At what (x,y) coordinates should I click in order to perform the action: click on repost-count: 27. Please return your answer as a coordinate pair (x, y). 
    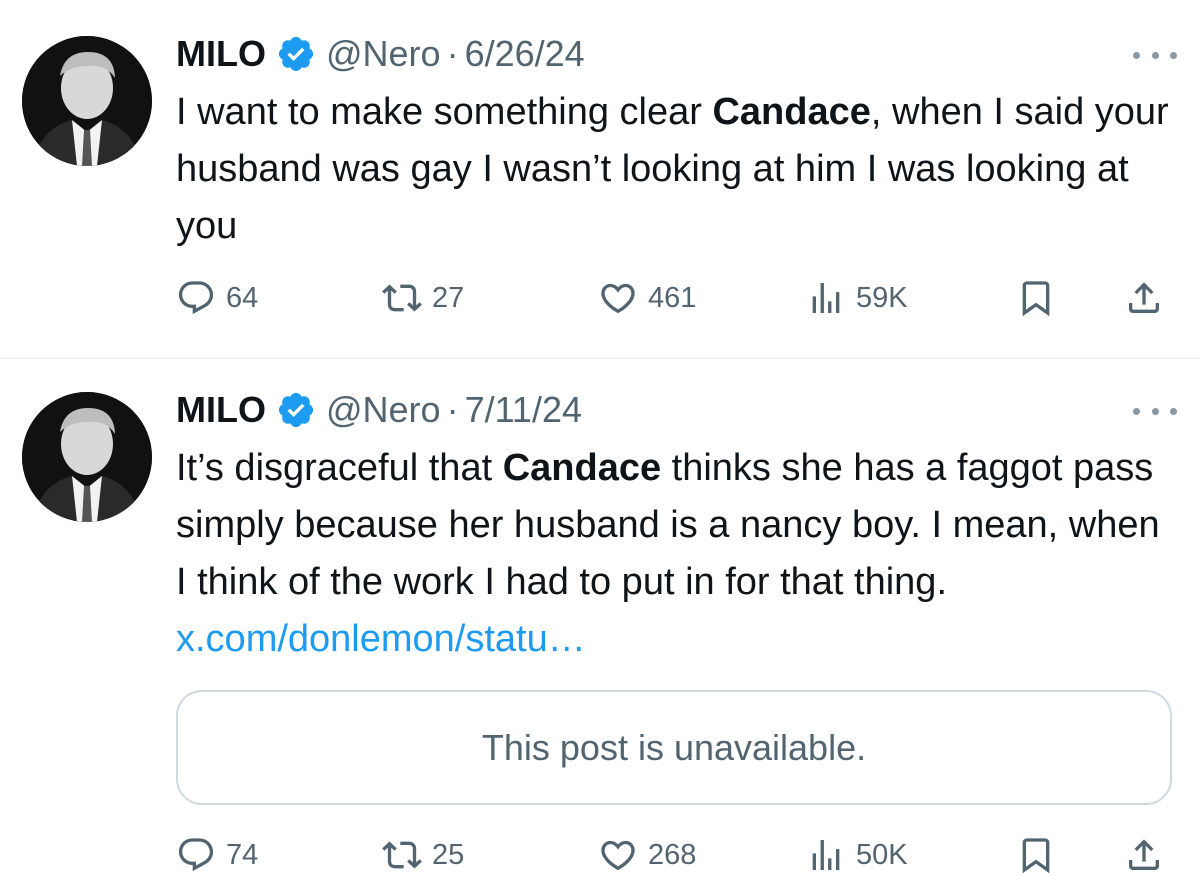
    Looking at the image, I should click on (448, 297).